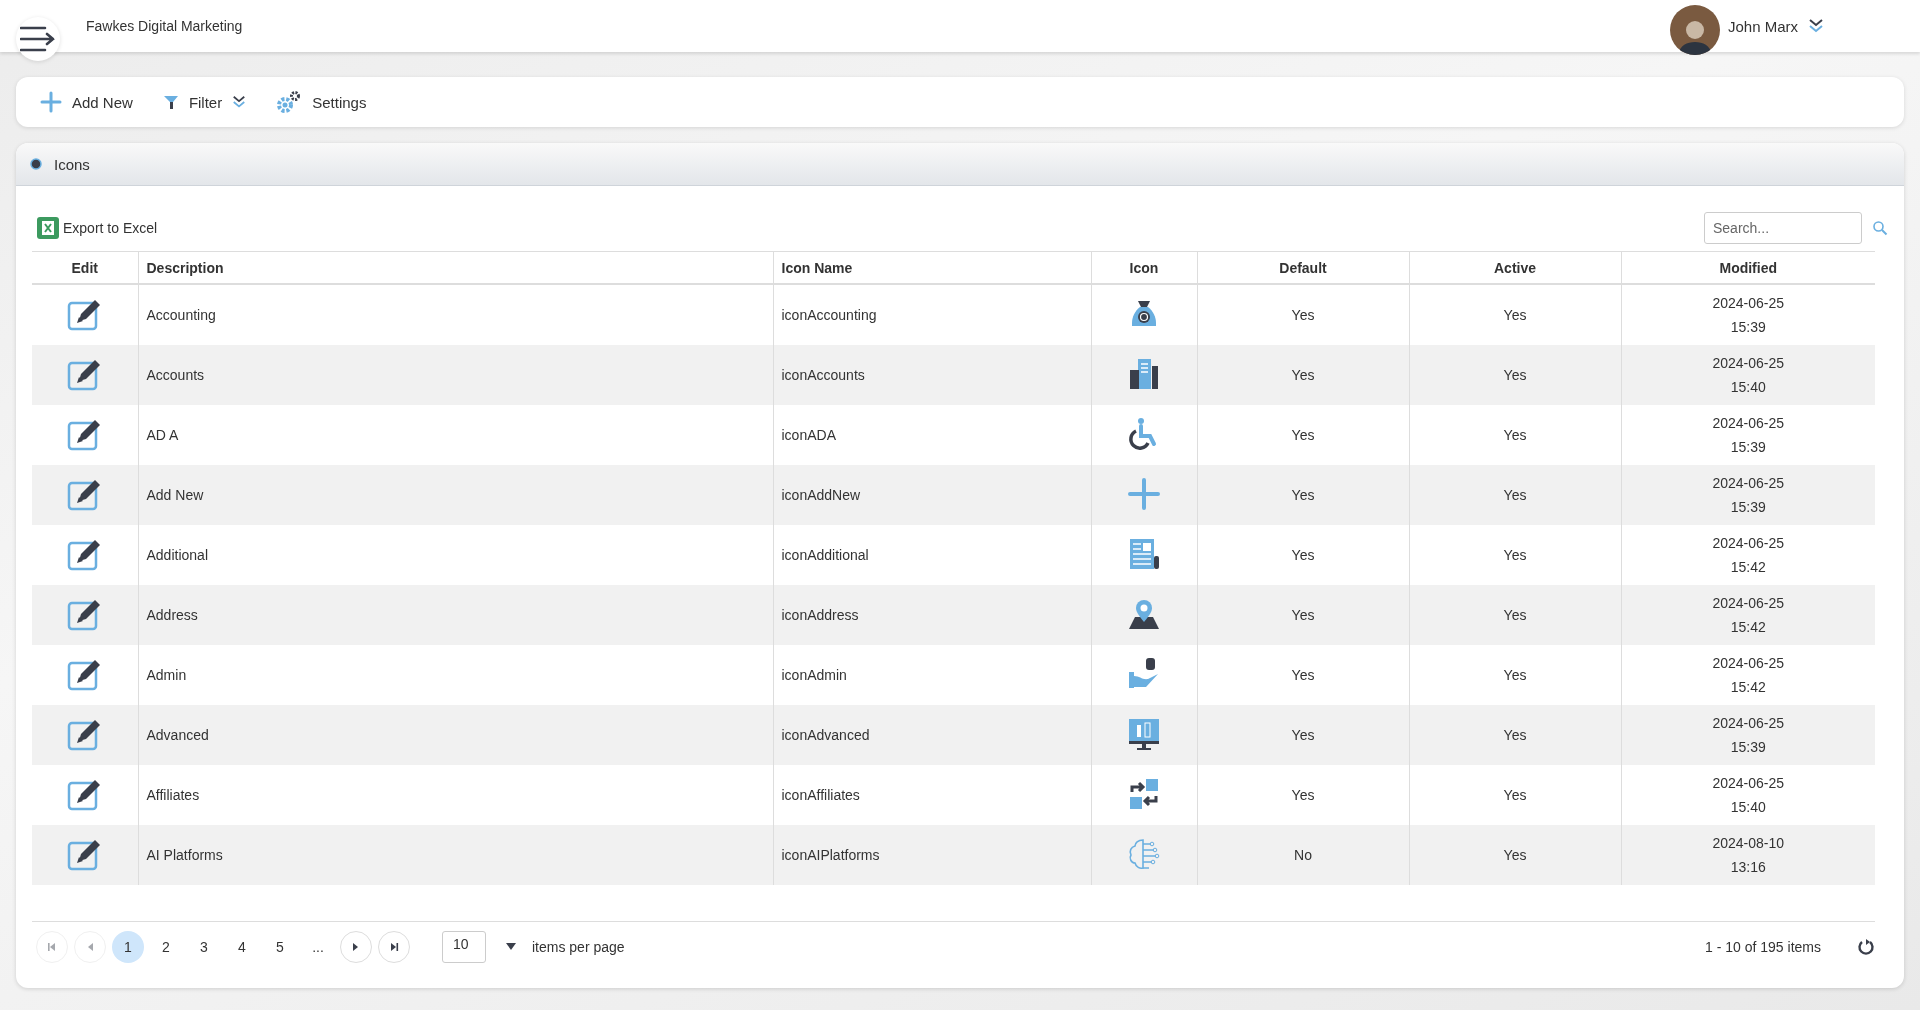 This screenshot has height=1010, width=1920. What do you see at coordinates (177, 735) in the screenshot?
I see `table-cell-text: Advanced` at bounding box center [177, 735].